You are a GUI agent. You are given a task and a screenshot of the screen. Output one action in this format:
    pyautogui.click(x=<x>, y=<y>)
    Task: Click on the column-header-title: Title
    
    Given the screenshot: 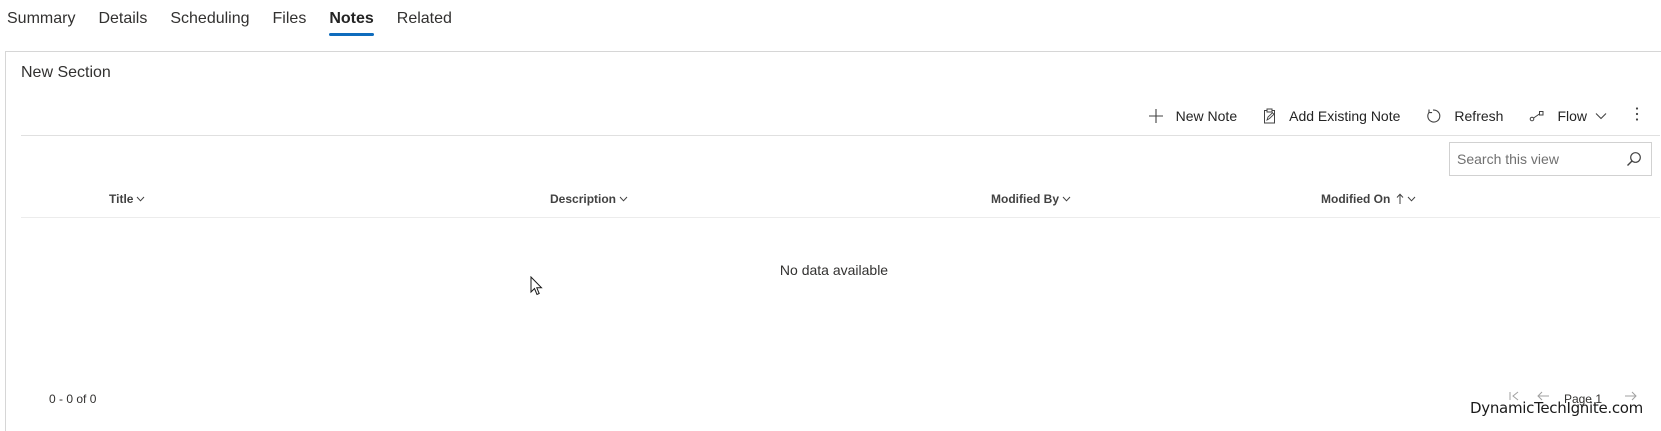 What is the action you would take?
    pyautogui.click(x=127, y=199)
    